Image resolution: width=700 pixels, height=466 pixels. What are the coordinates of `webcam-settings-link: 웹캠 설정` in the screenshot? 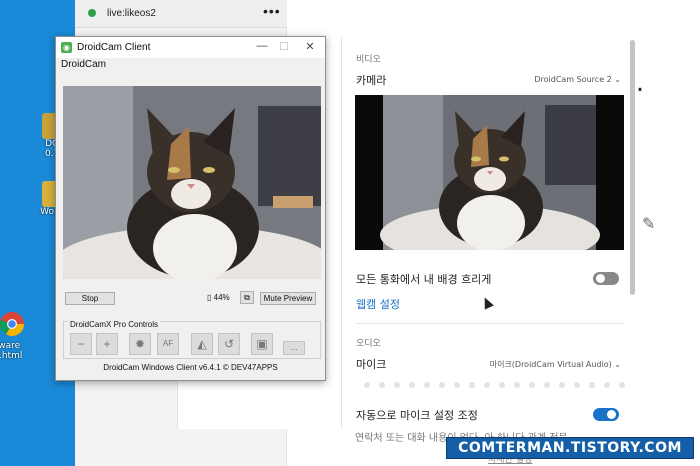 It's located at (378, 304).